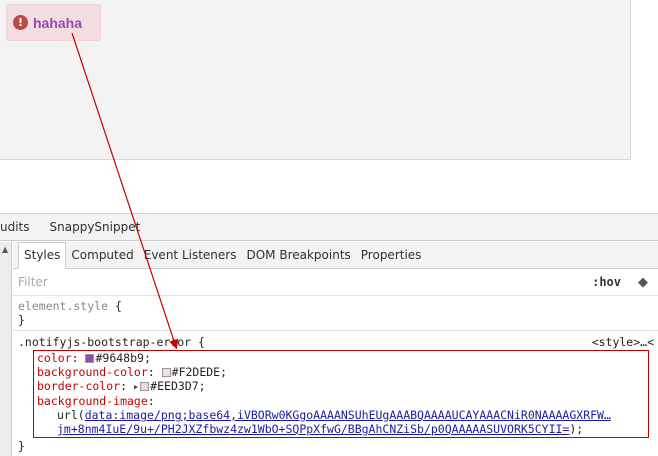 The width and height of the screenshot is (658, 456). I want to click on tab-audits: udits, so click(20, 227).